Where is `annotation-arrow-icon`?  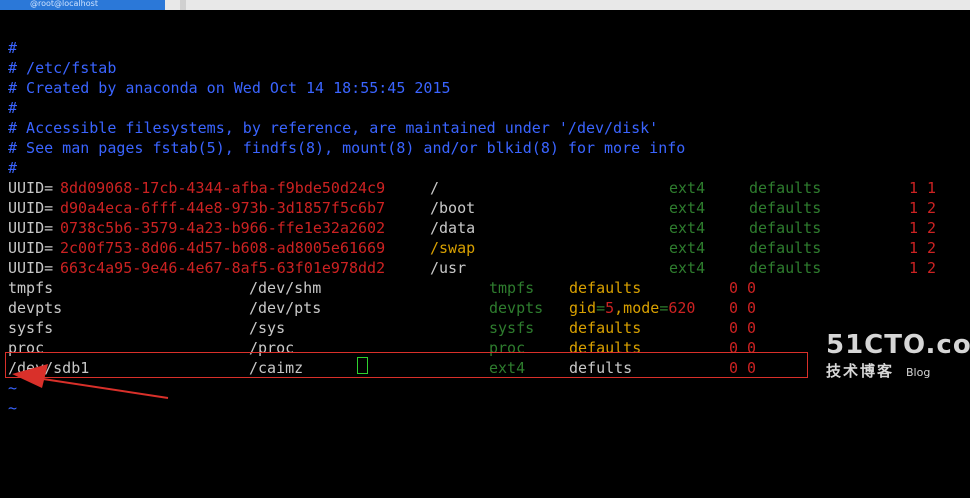
annotation-arrow-icon is located at coordinates (90, 381).